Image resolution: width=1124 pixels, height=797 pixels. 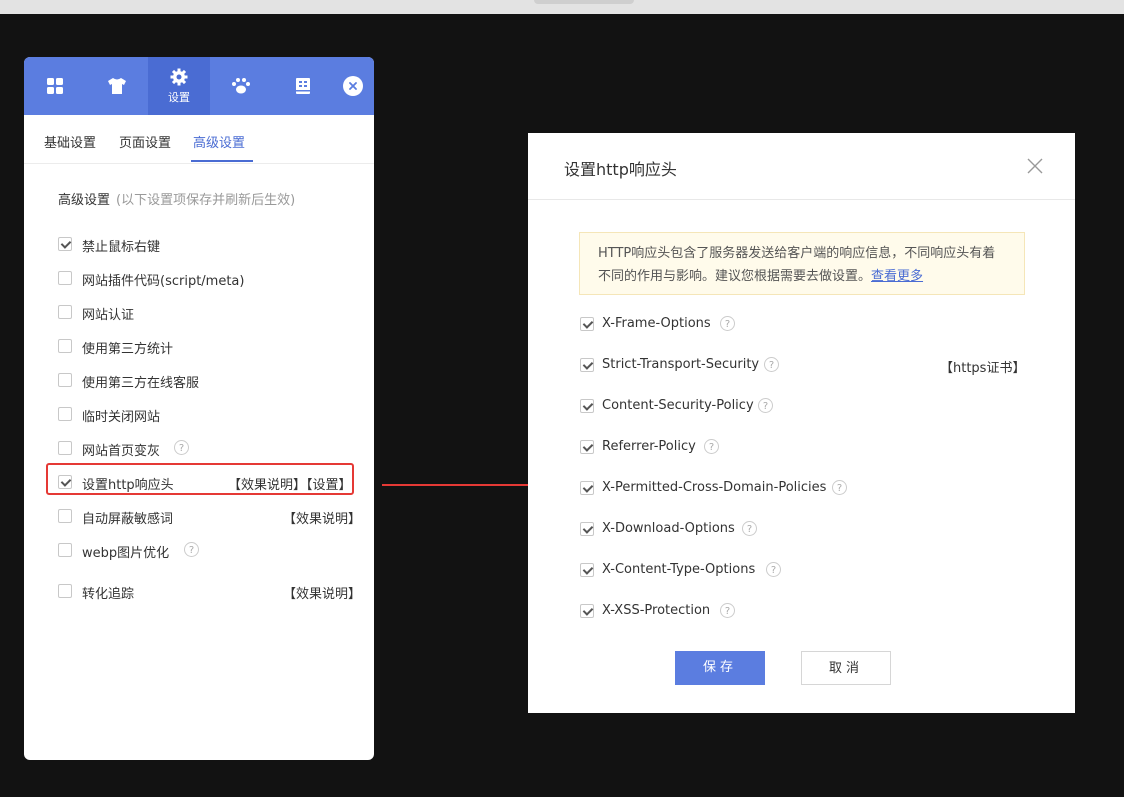 I want to click on dialog-title: 设置http响应头, so click(x=620, y=169).